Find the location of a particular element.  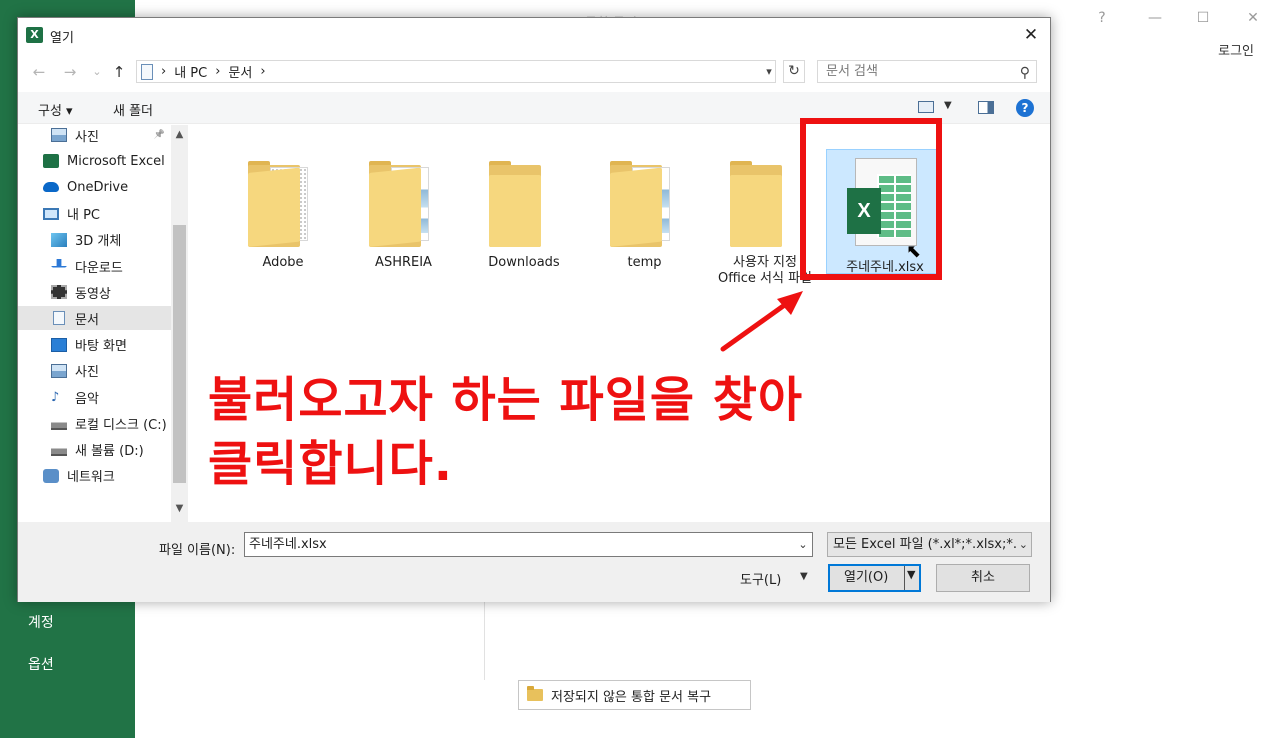

view-options-icon is located at coordinates (926, 107).